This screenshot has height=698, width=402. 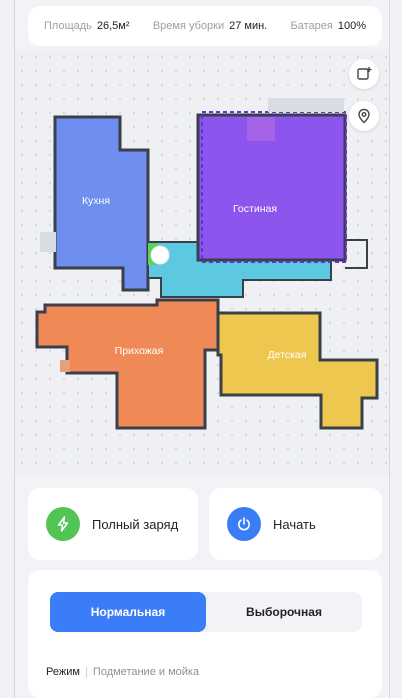 I want to click on battery-stat: Батарея 100%, so click(x=328, y=26).